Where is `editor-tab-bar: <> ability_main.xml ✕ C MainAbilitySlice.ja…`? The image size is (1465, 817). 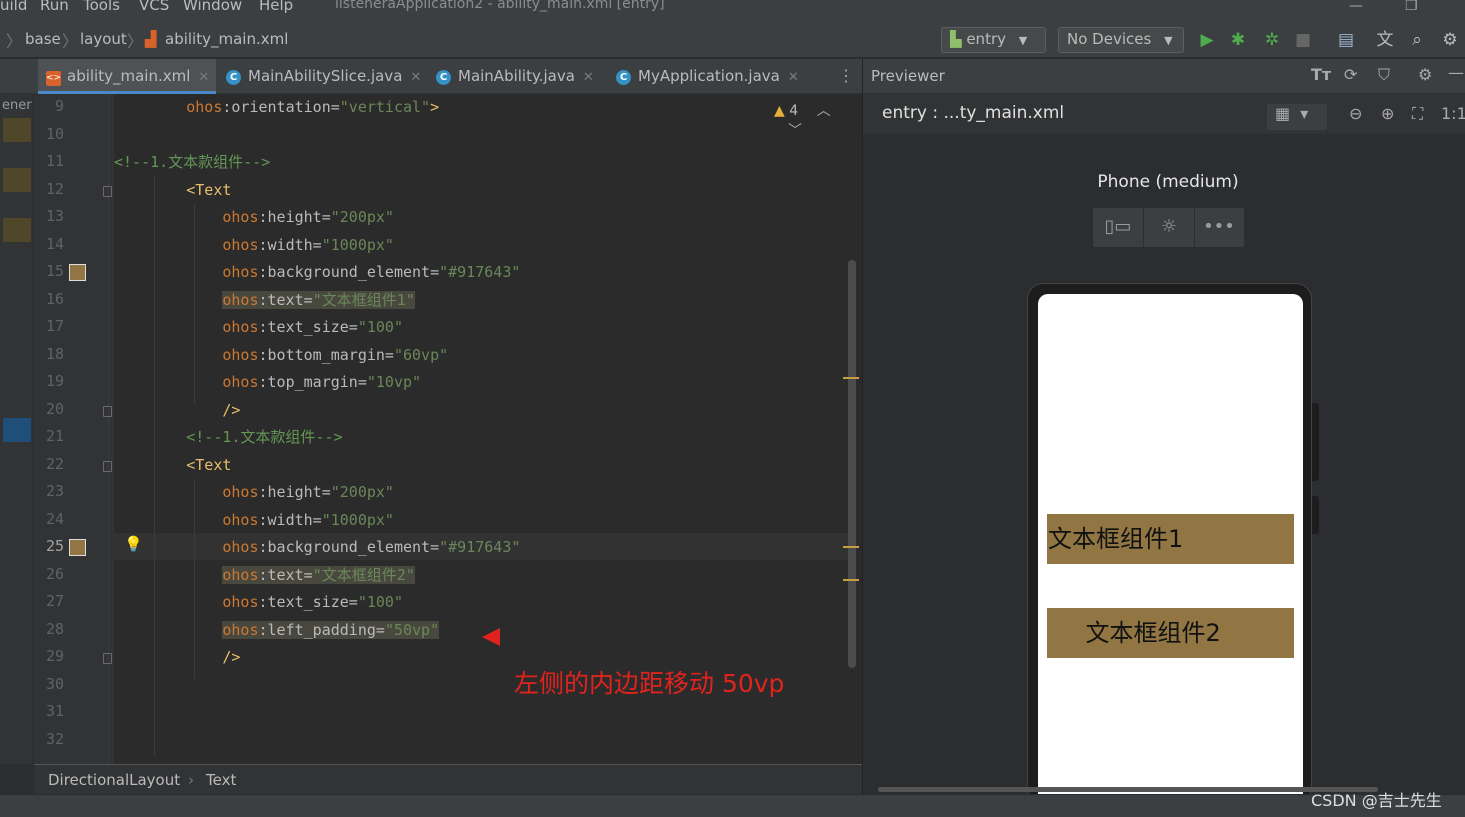
editor-tab-bar: <> ability_main.xml ✕ C MainAbilitySlice.ja… is located at coordinates (431, 76).